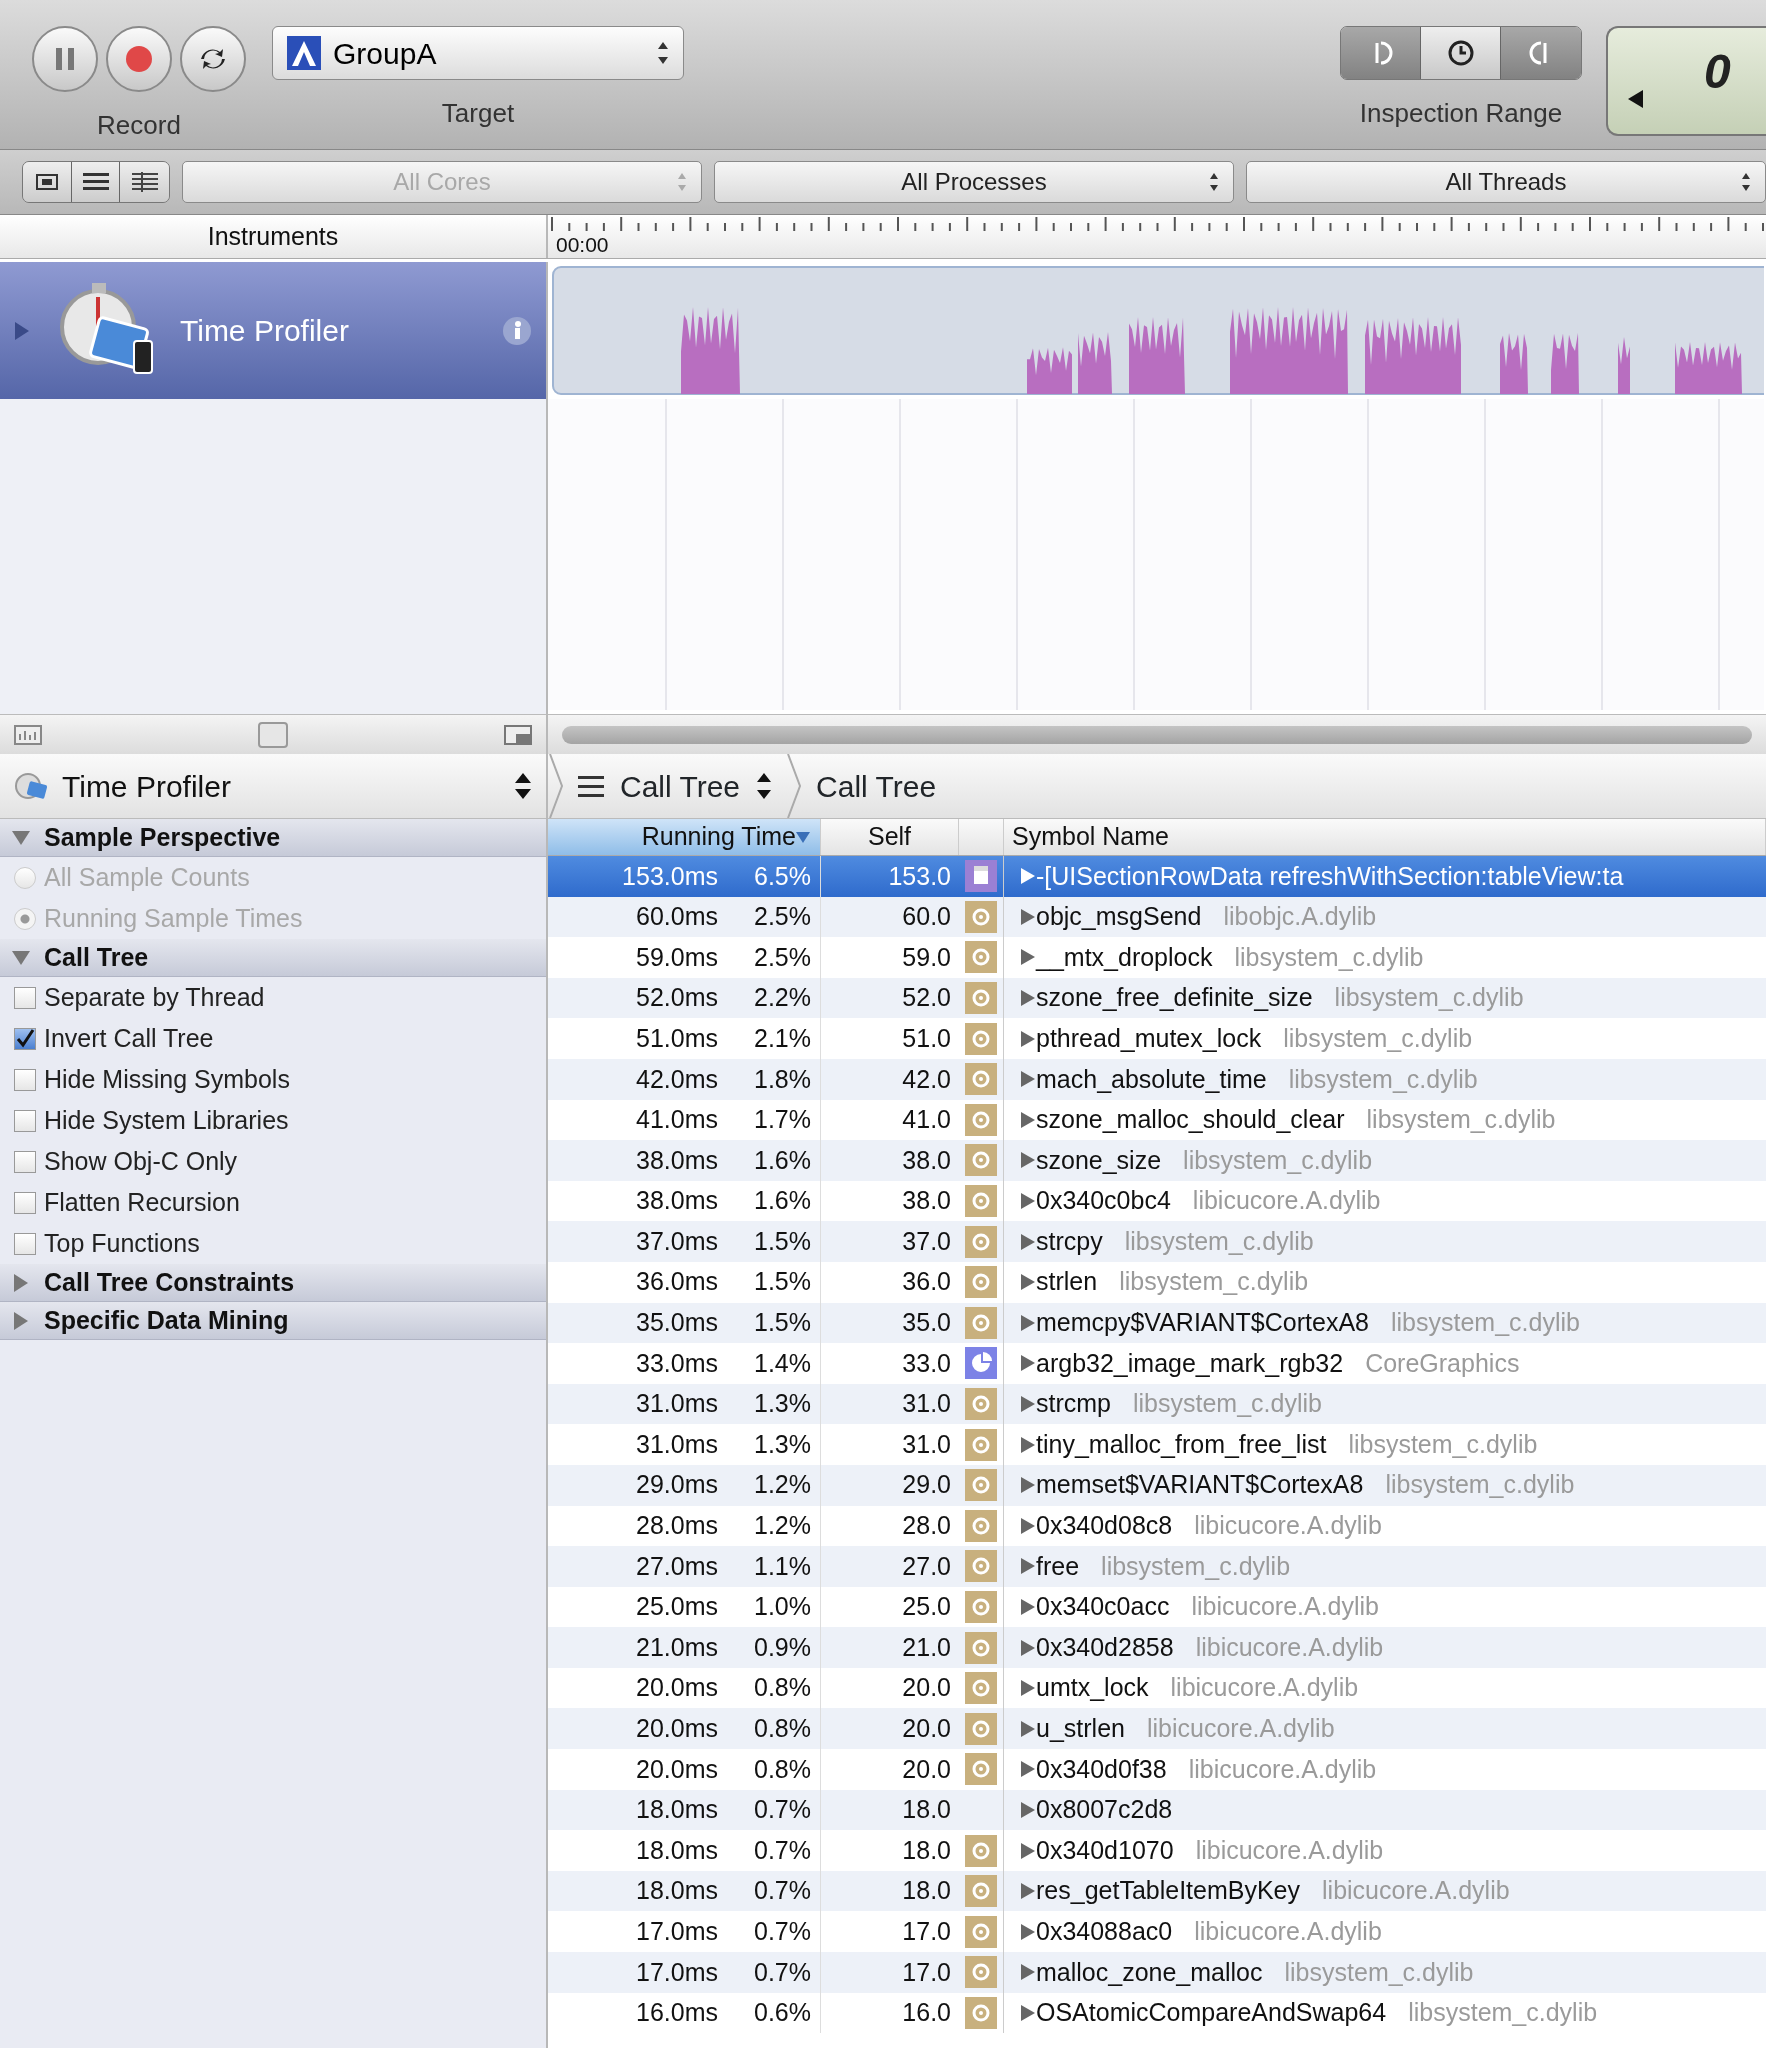  What do you see at coordinates (273, 1283) in the screenshot?
I see `section-header: Call Tree Constraints` at bounding box center [273, 1283].